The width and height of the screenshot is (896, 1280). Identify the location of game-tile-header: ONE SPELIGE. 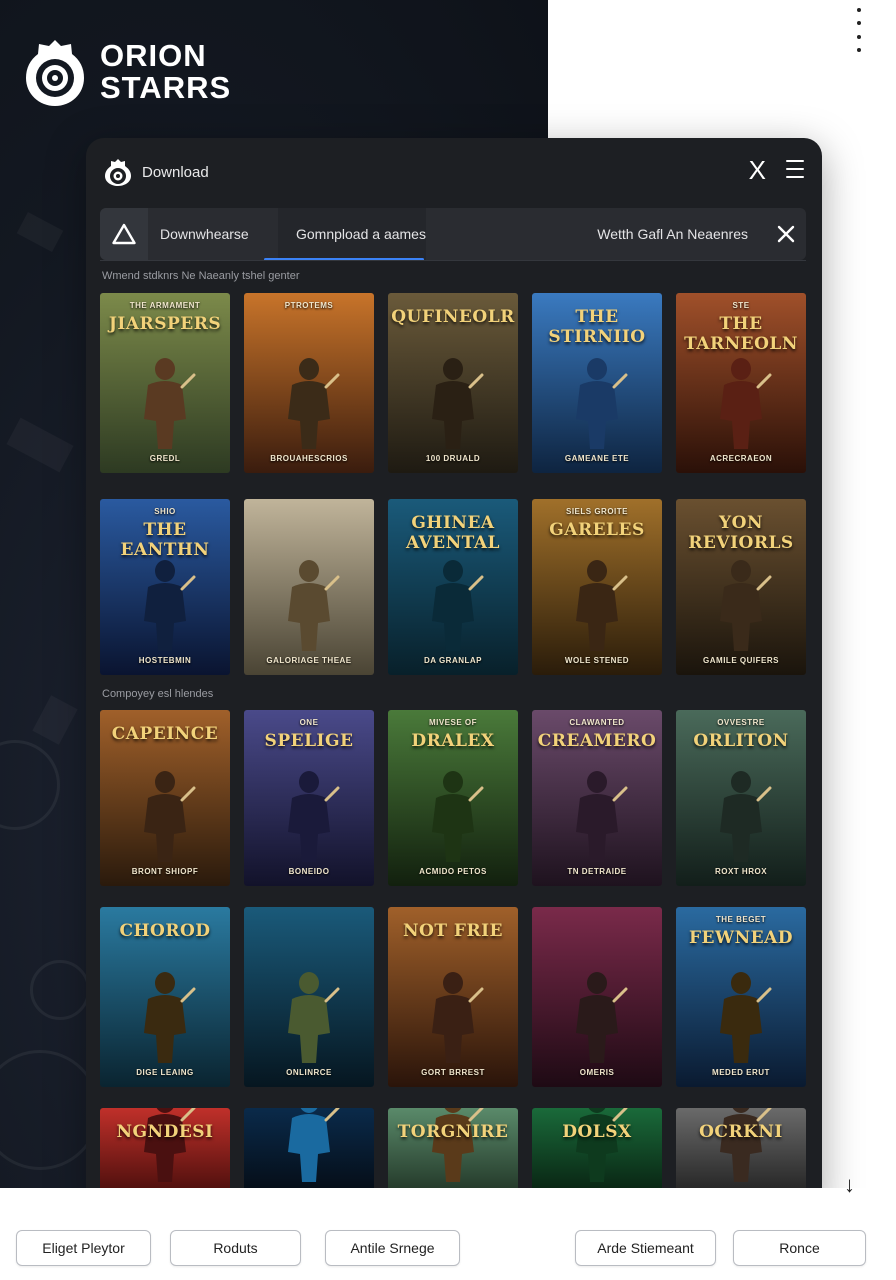
(309, 730).